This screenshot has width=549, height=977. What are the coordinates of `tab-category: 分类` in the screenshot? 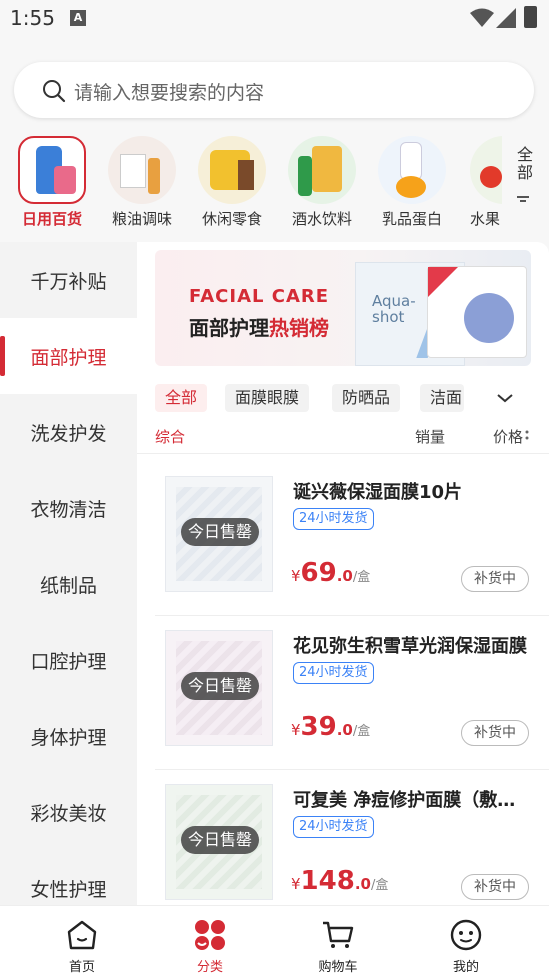 It's located at (210, 946).